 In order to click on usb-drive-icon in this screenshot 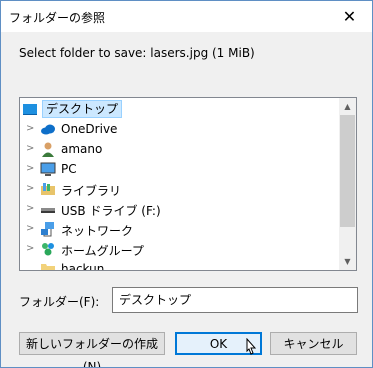, I will do `click(48, 210)`.